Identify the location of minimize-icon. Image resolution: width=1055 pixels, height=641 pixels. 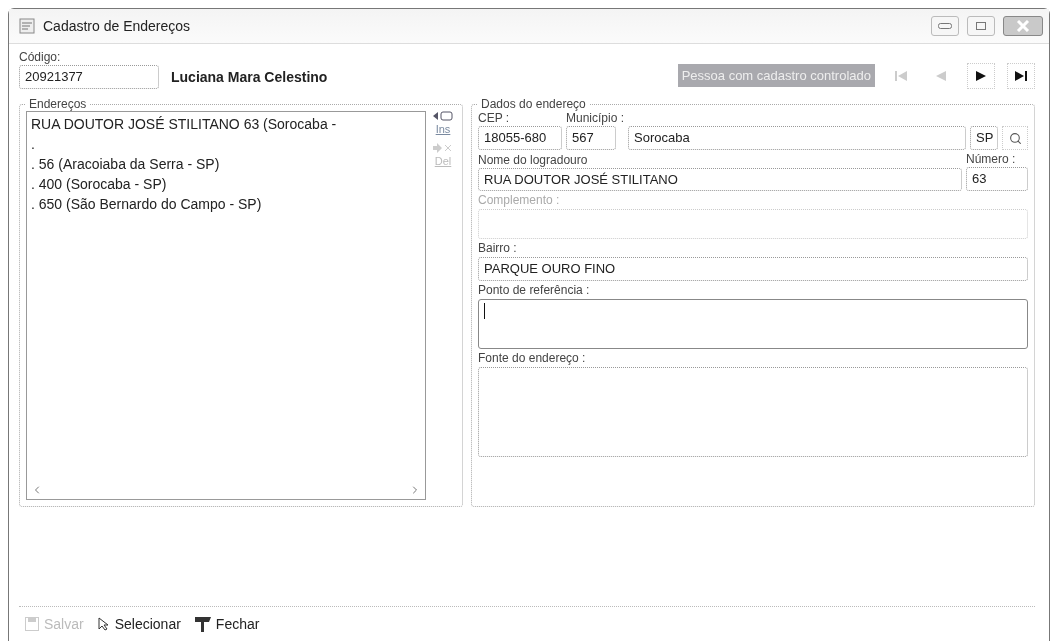
(945, 26).